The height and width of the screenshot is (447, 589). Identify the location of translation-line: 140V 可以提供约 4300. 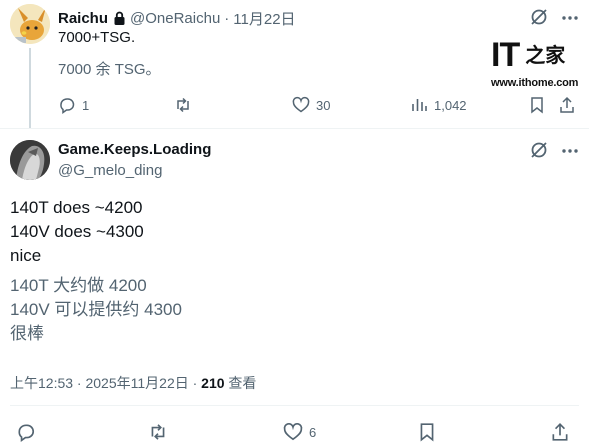
(96, 309).